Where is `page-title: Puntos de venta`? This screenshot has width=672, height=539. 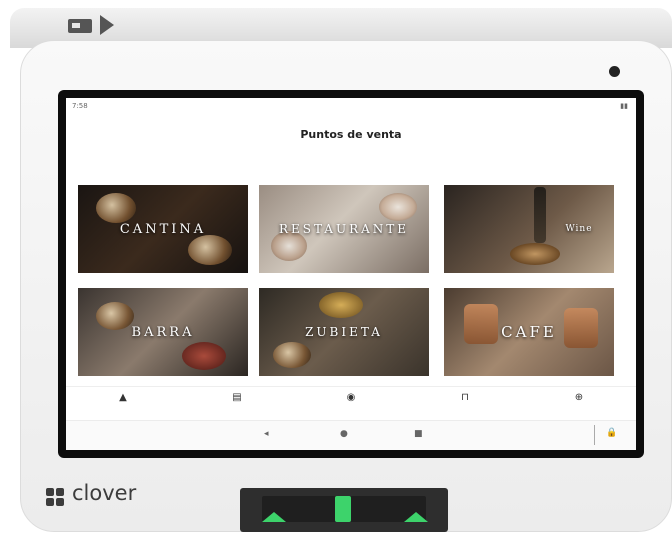
page-title: Puntos de venta is located at coordinates (351, 134).